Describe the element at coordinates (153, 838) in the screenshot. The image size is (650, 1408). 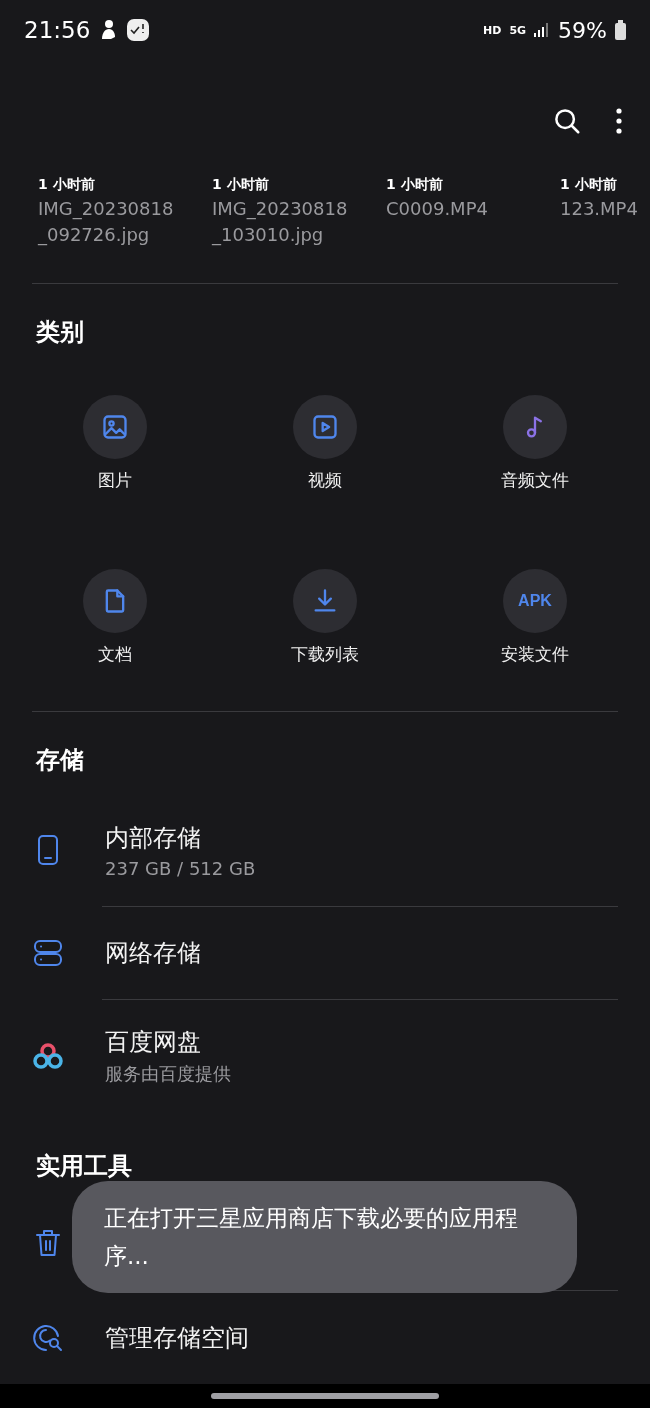
I see `row-title: 内部存储` at that location.